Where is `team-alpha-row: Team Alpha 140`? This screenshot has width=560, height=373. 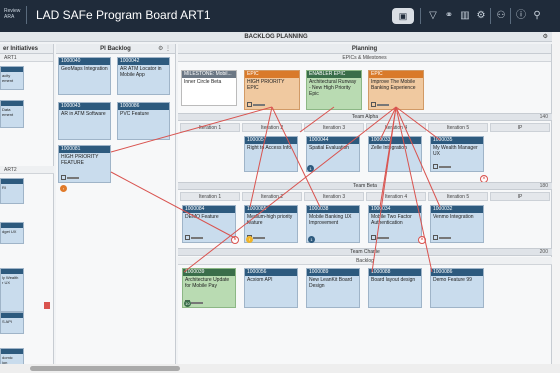 team-alpha-row: Team Alpha 140 is located at coordinates (365, 117).